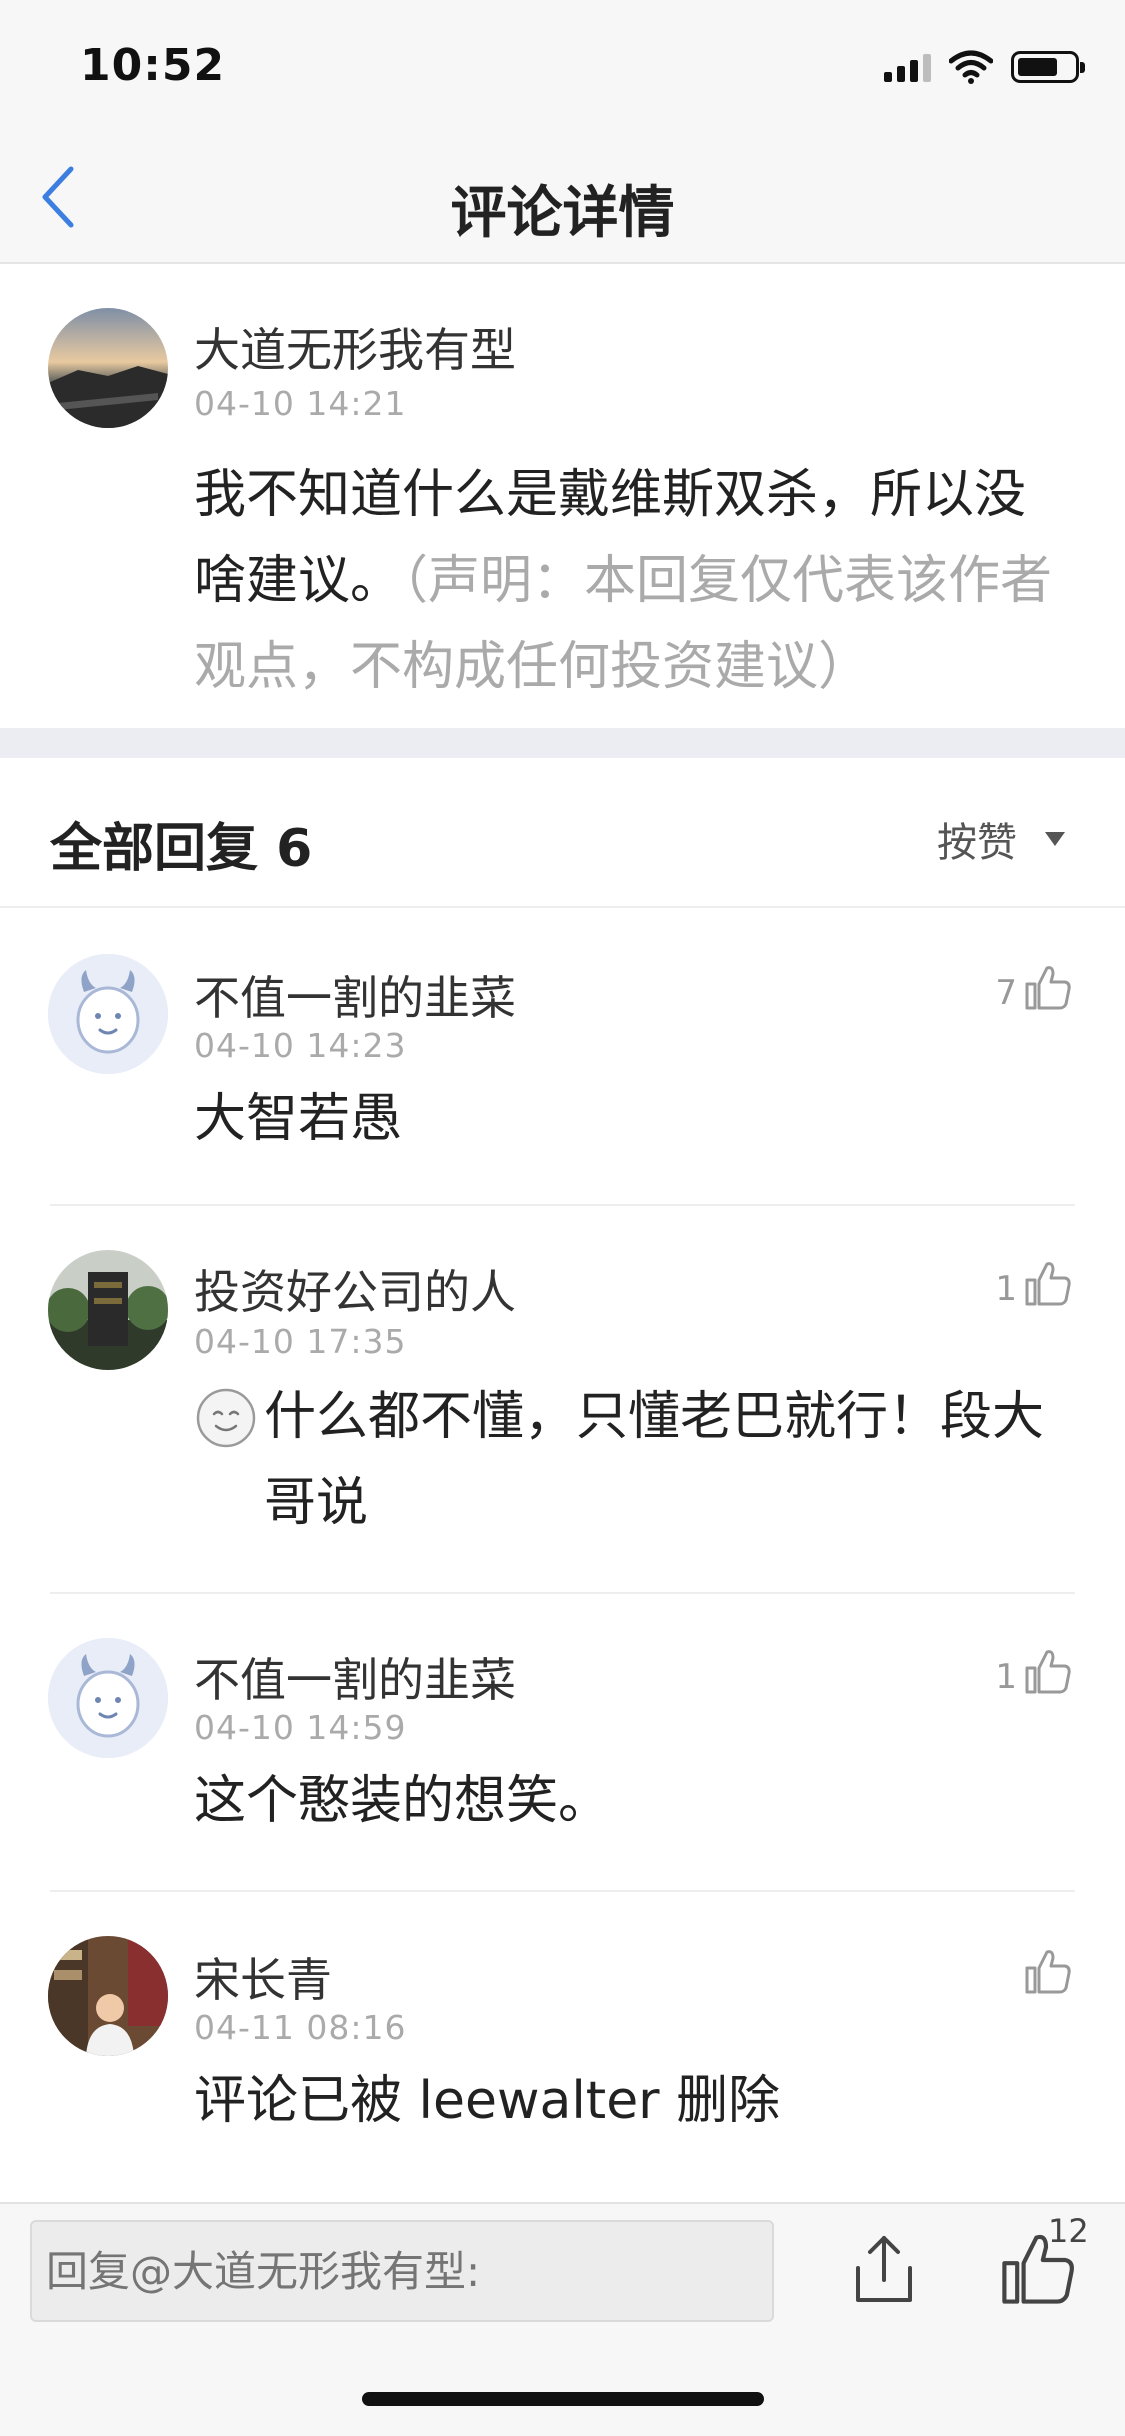  Describe the element at coordinates (562, 66) in the screenshot. I see `status-bar: 10:52` at that location.